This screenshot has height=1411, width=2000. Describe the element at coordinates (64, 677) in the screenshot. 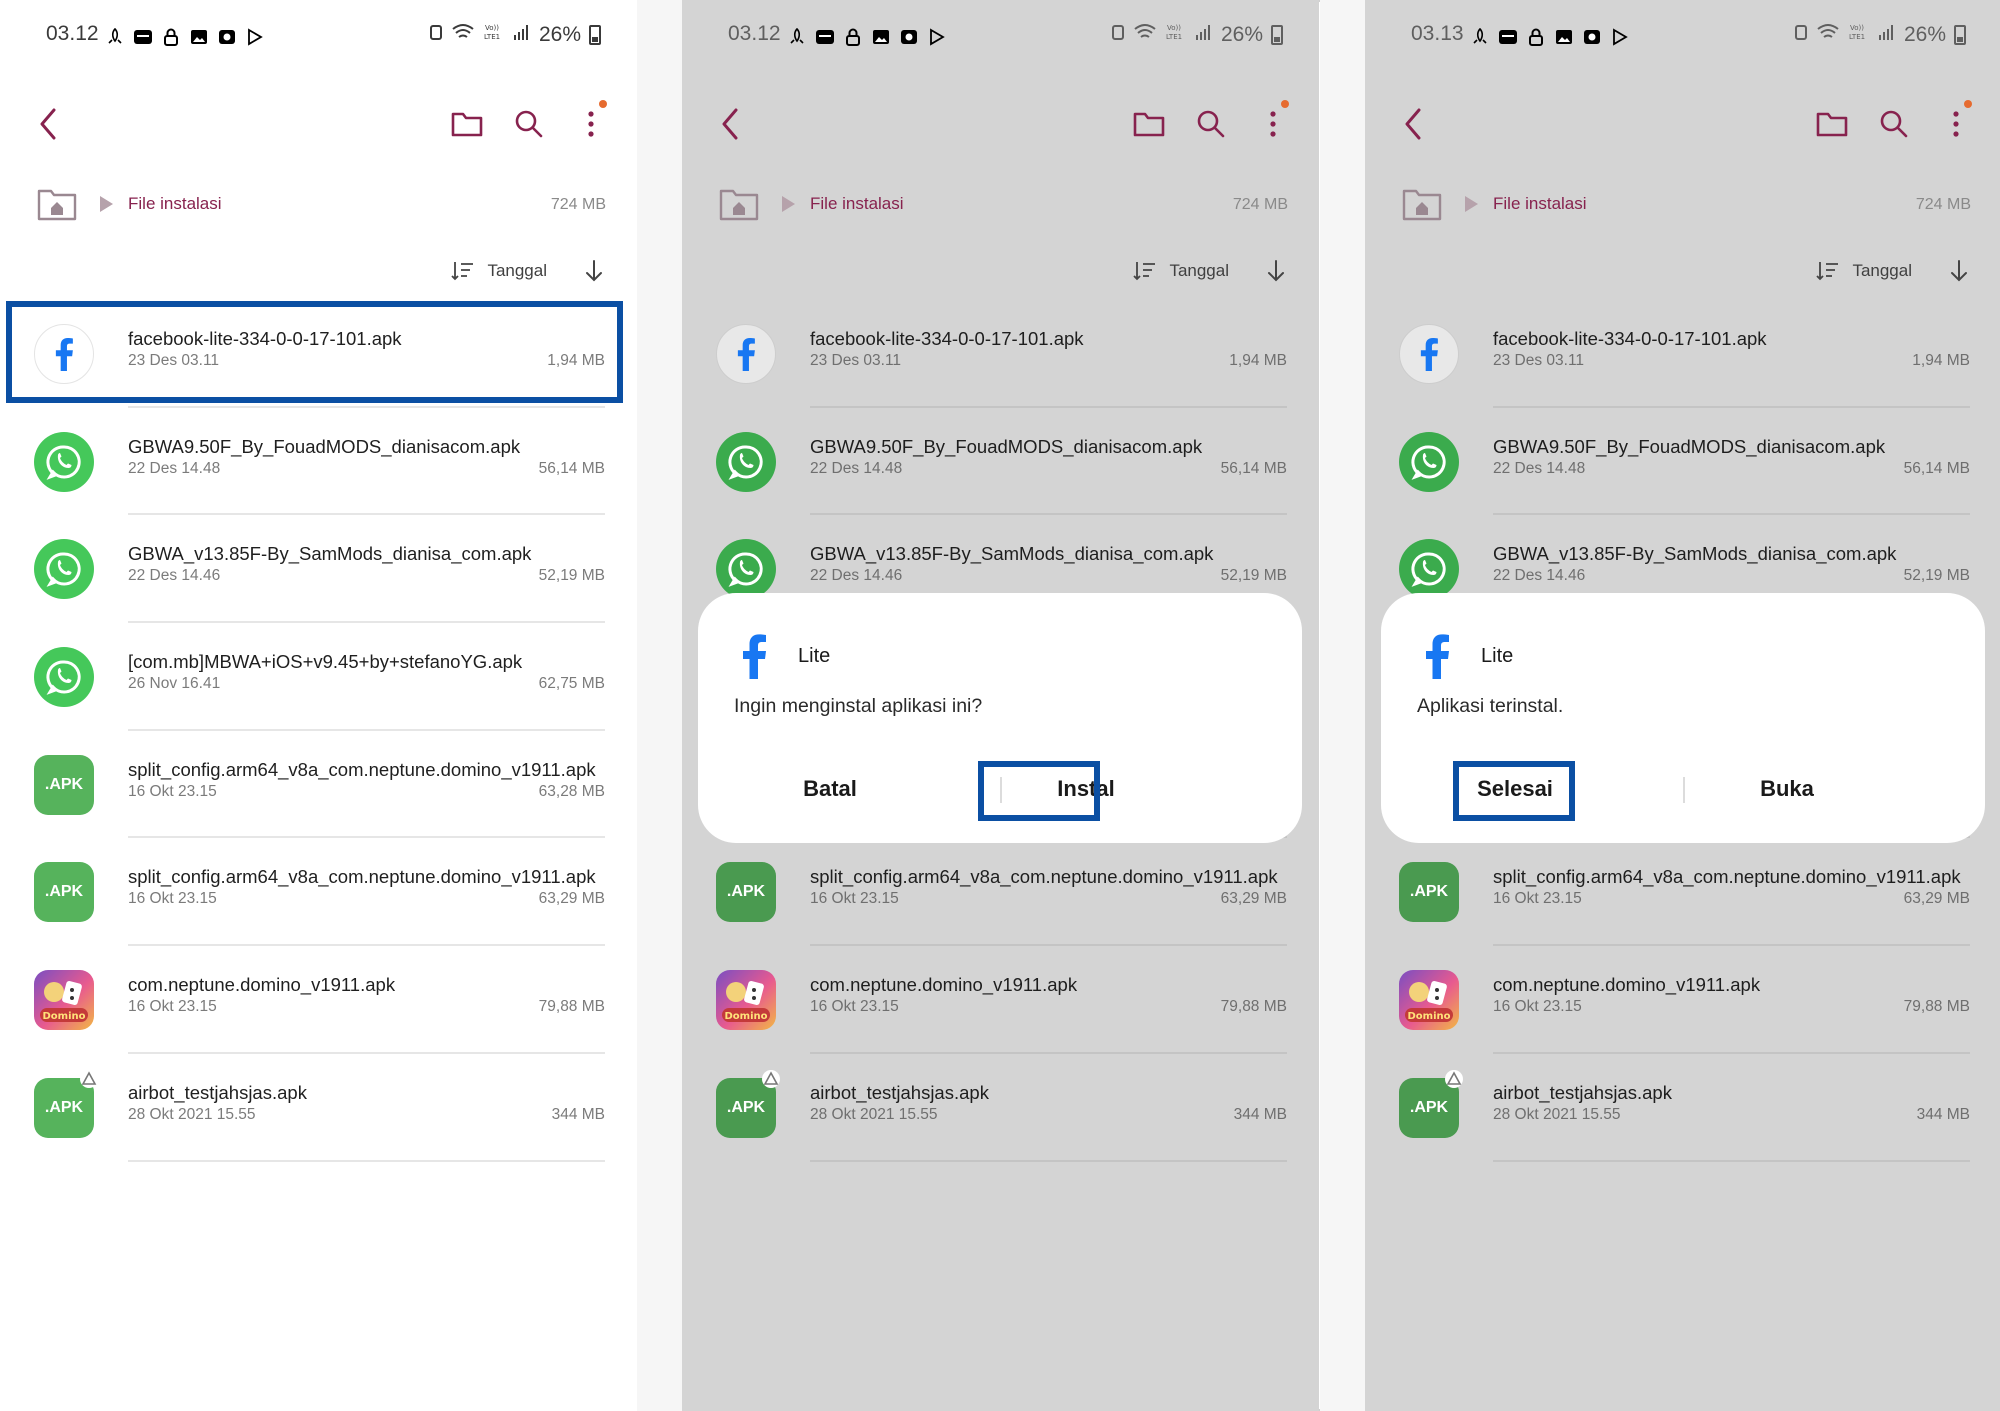

I see `whatsapp-icon` at that location.